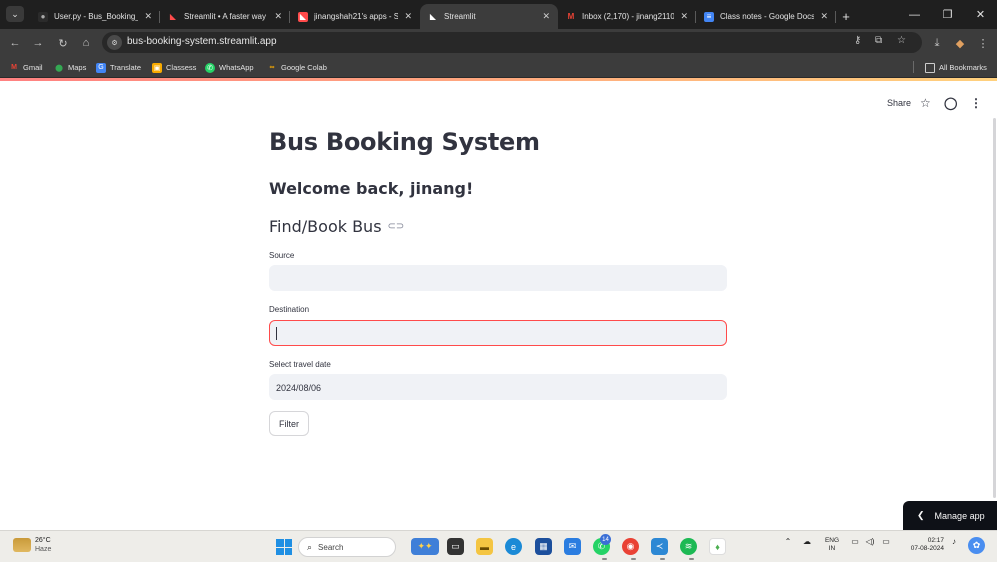 The height and width of the screenshot is (562, 997). I want to click on share-button: Share, so click(899, 103).